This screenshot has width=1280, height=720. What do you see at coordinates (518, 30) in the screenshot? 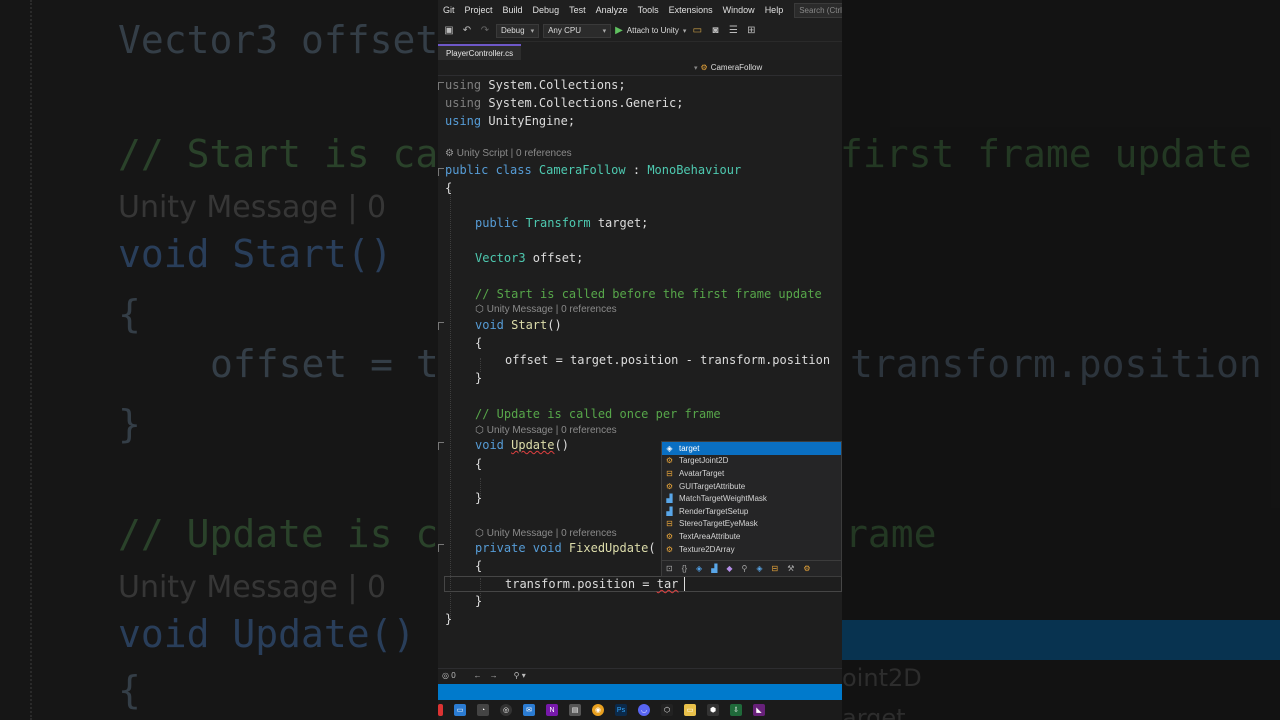
I see `configuration-dropdown: Debug ▾` at bounding box center [518, 30].